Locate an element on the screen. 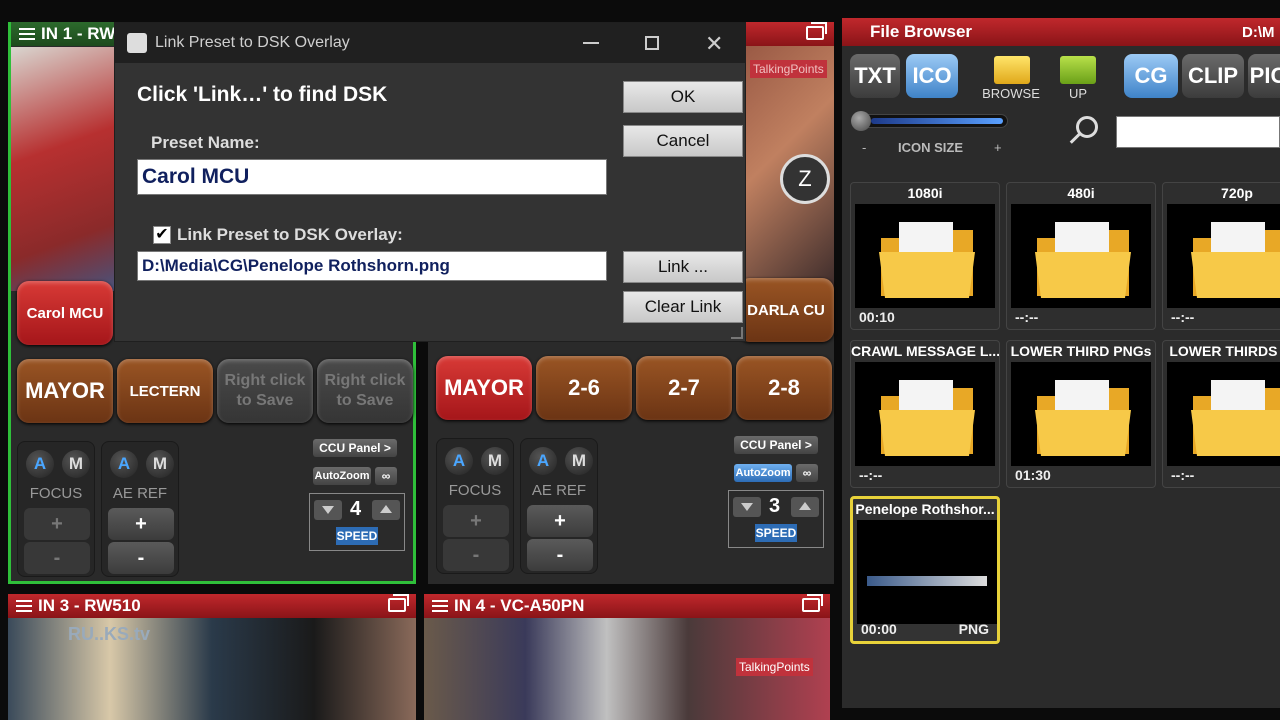 Image resolution: width=1280 pixels, height=720 pixels. file-name: 1080i is located at coordinates (925, 193).